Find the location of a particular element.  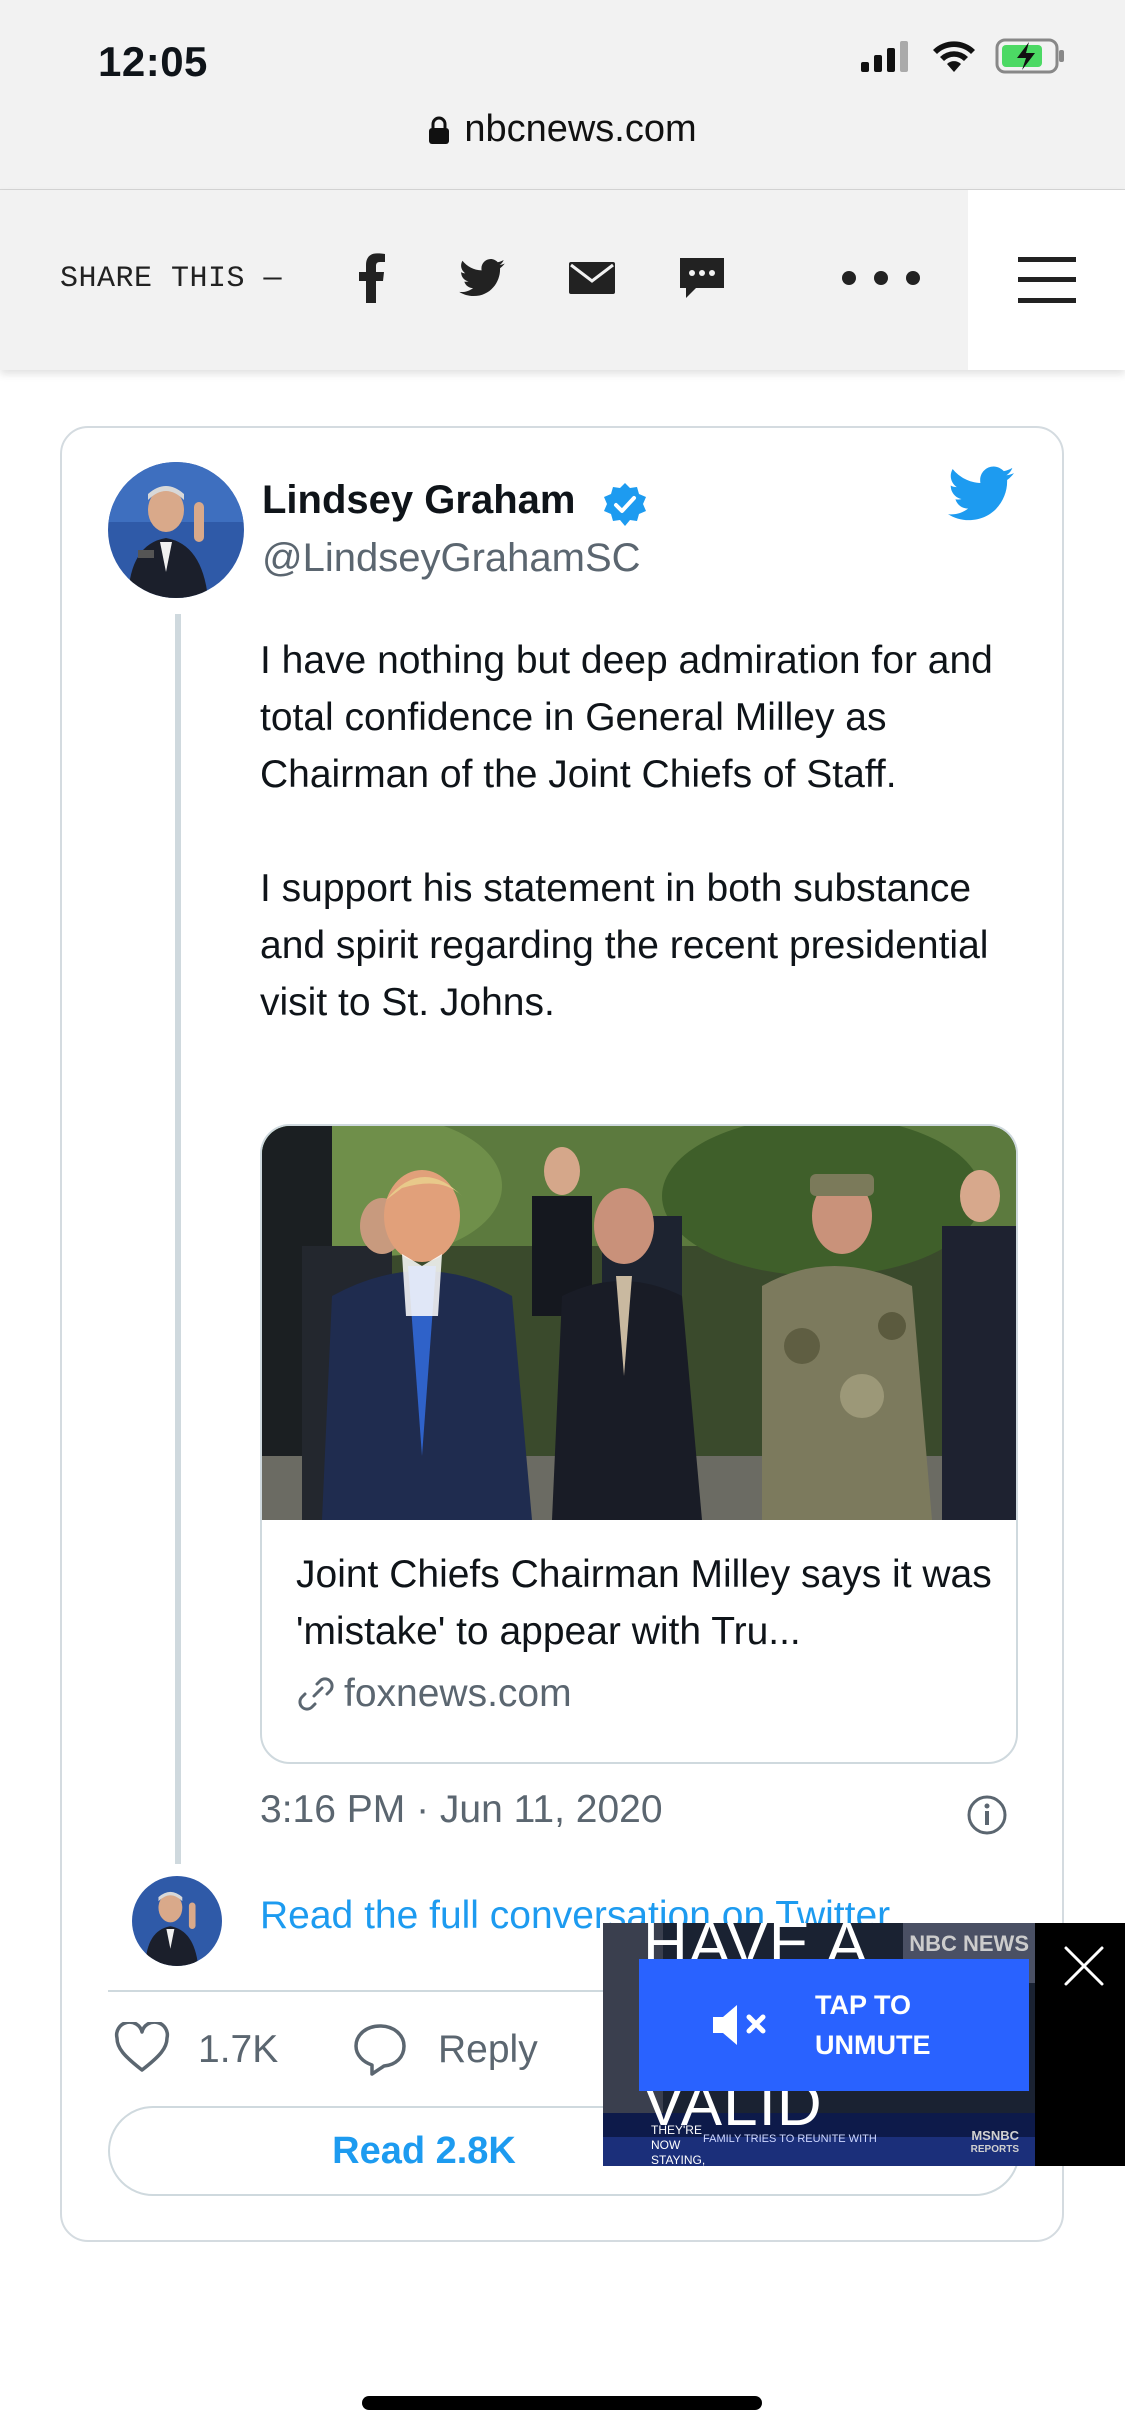

link-icon is located at coordinates (316, 1694).